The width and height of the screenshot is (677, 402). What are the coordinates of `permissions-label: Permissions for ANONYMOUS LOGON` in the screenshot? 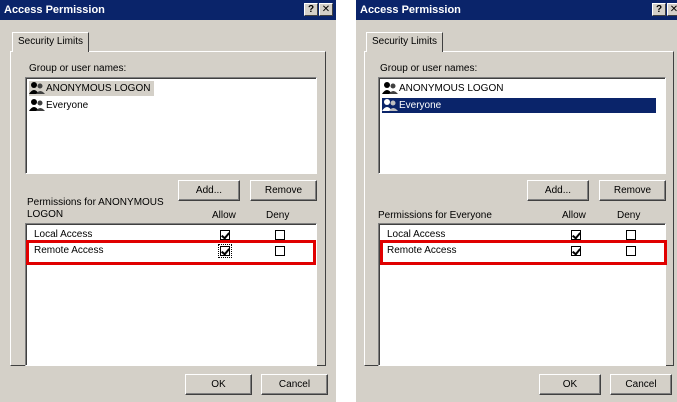 It's located at (95, 208).